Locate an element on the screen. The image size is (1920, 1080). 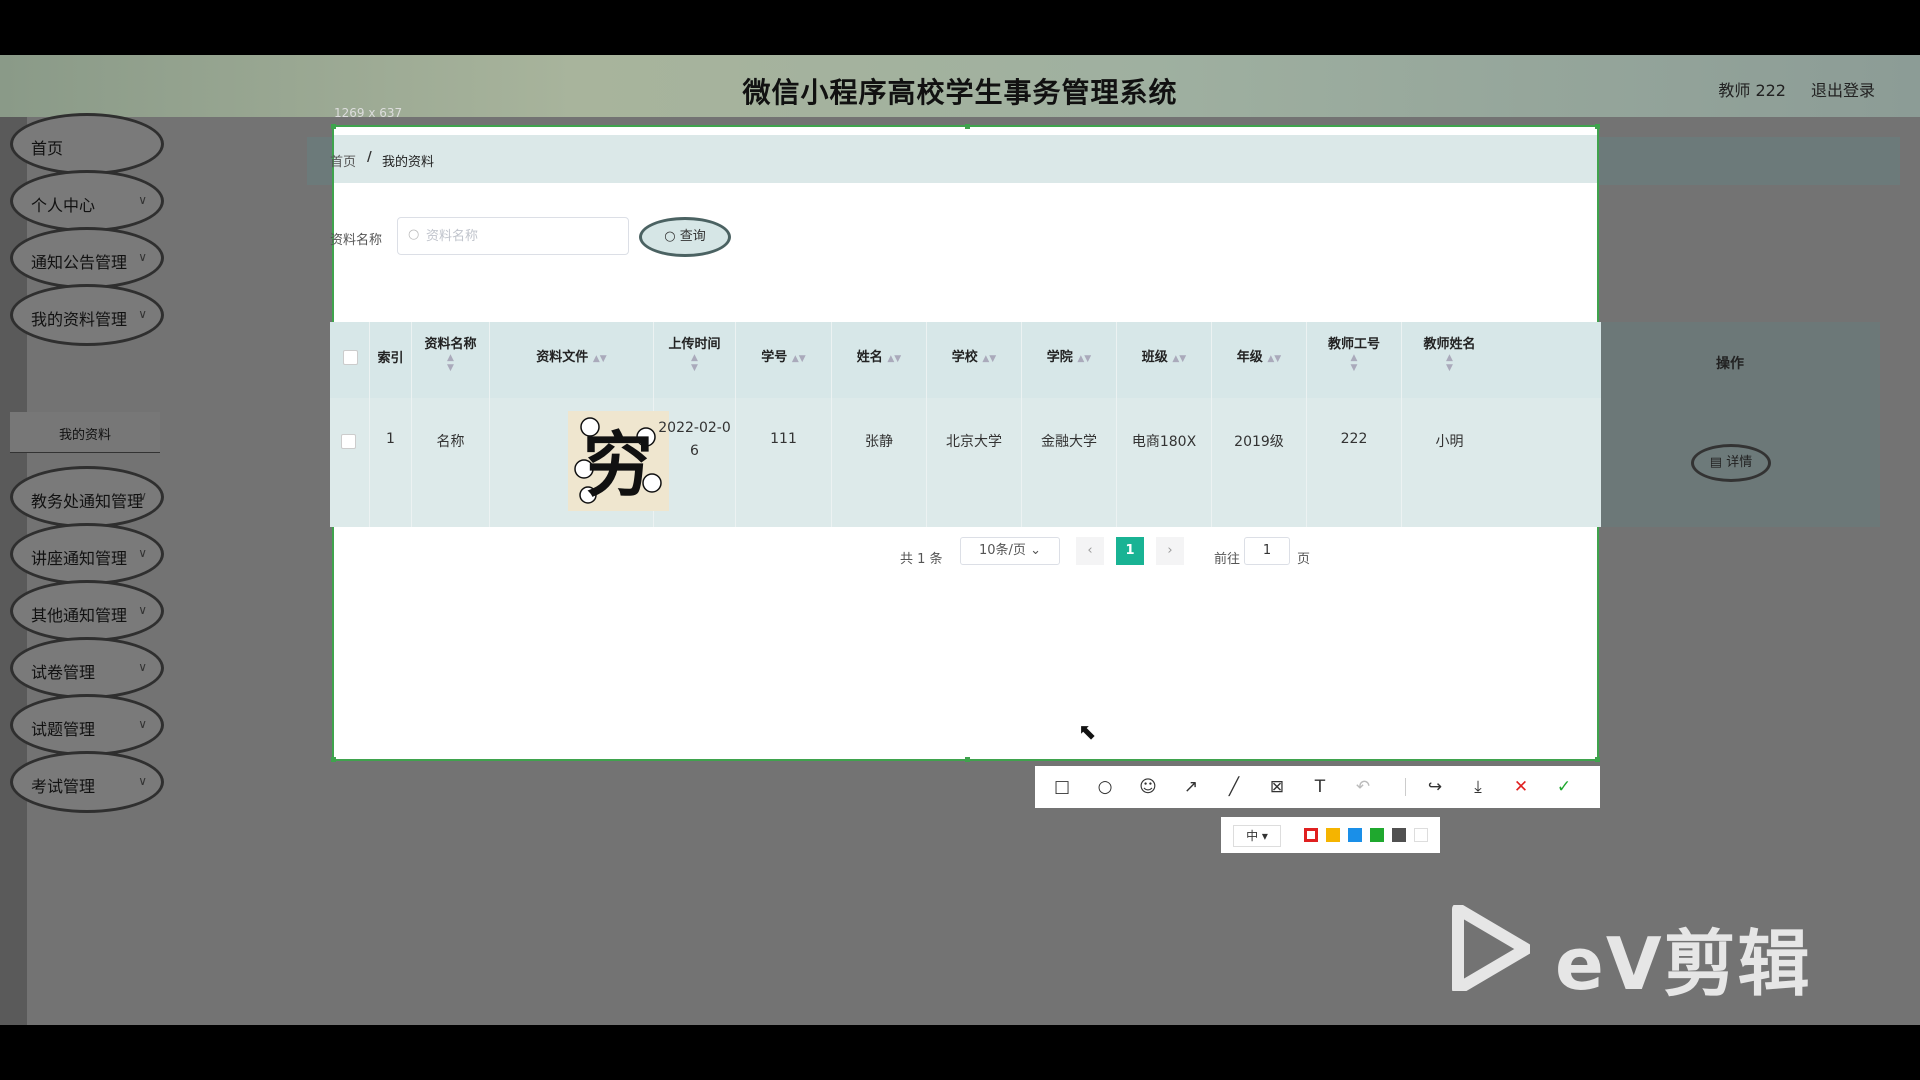
rectangle-icon: □ is located at coordinates (1062, 787).